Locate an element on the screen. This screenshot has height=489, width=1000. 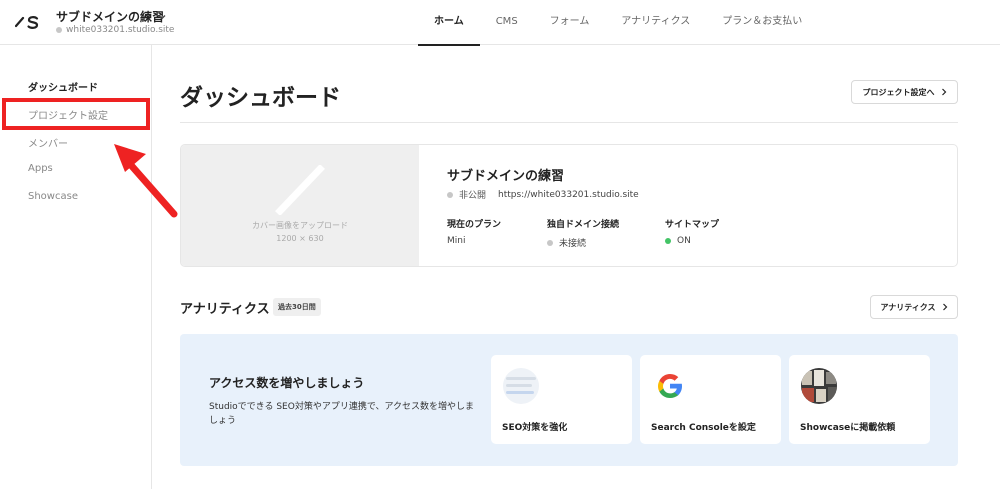
cover-upload-area: カバー画像をアップロード 1200 × 630 is located at coordinates (300, 205).